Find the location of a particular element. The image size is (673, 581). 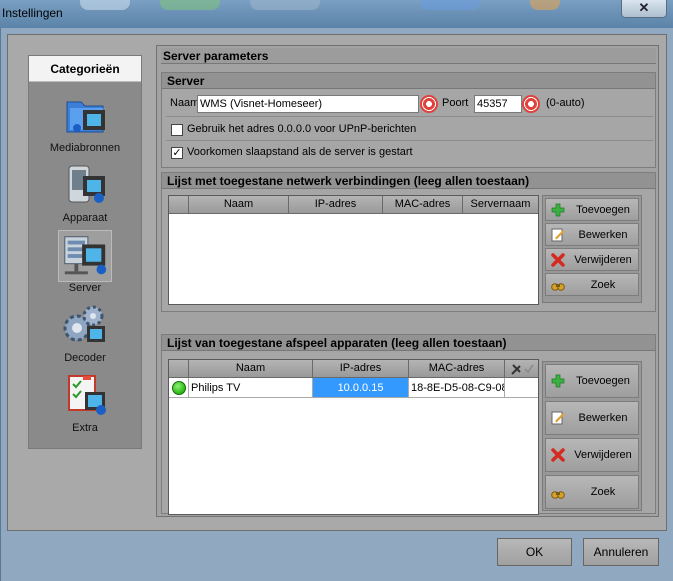

tools-icon is located at coordinates (522, 369).